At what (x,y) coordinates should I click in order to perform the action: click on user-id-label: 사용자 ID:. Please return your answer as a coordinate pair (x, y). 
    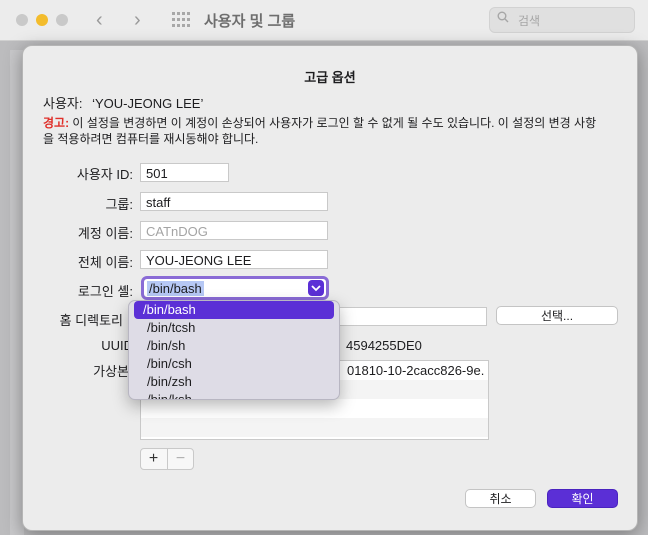
    Looking at the image, I should click on (104, 174).